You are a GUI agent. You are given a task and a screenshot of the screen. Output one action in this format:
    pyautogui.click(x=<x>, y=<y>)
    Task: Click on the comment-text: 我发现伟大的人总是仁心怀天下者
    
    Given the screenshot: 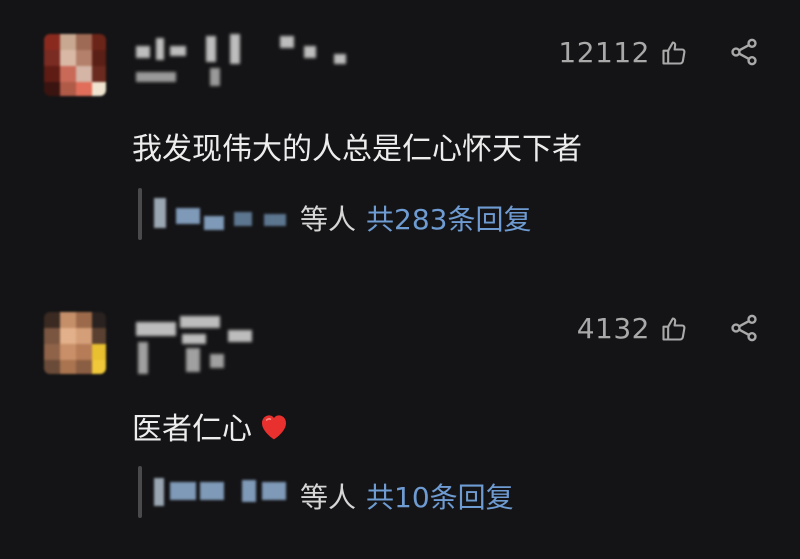 What is the action you would take?
    pyautogui.click(x=357, y=149)
    